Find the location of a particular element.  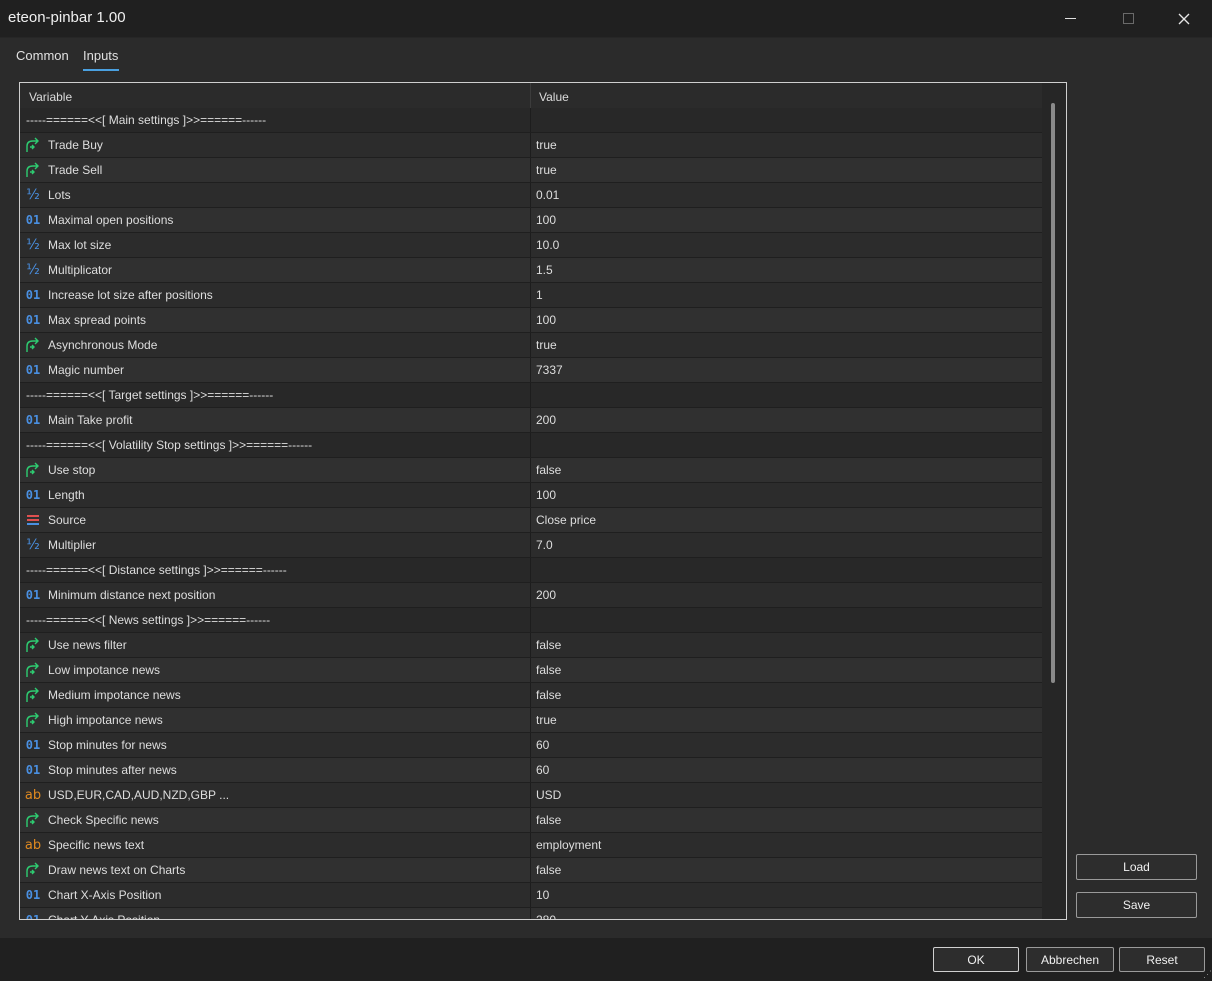

grid-scrollbar is located at coordinates (1054, 501).